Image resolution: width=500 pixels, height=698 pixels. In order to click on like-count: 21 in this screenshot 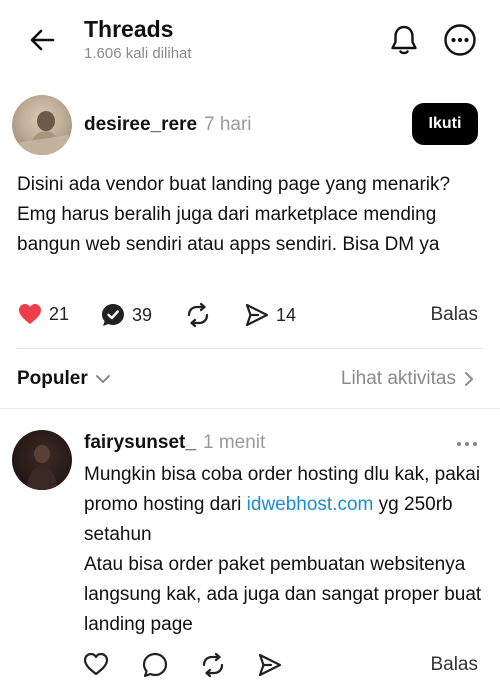, I will do `click(59, 313)`.